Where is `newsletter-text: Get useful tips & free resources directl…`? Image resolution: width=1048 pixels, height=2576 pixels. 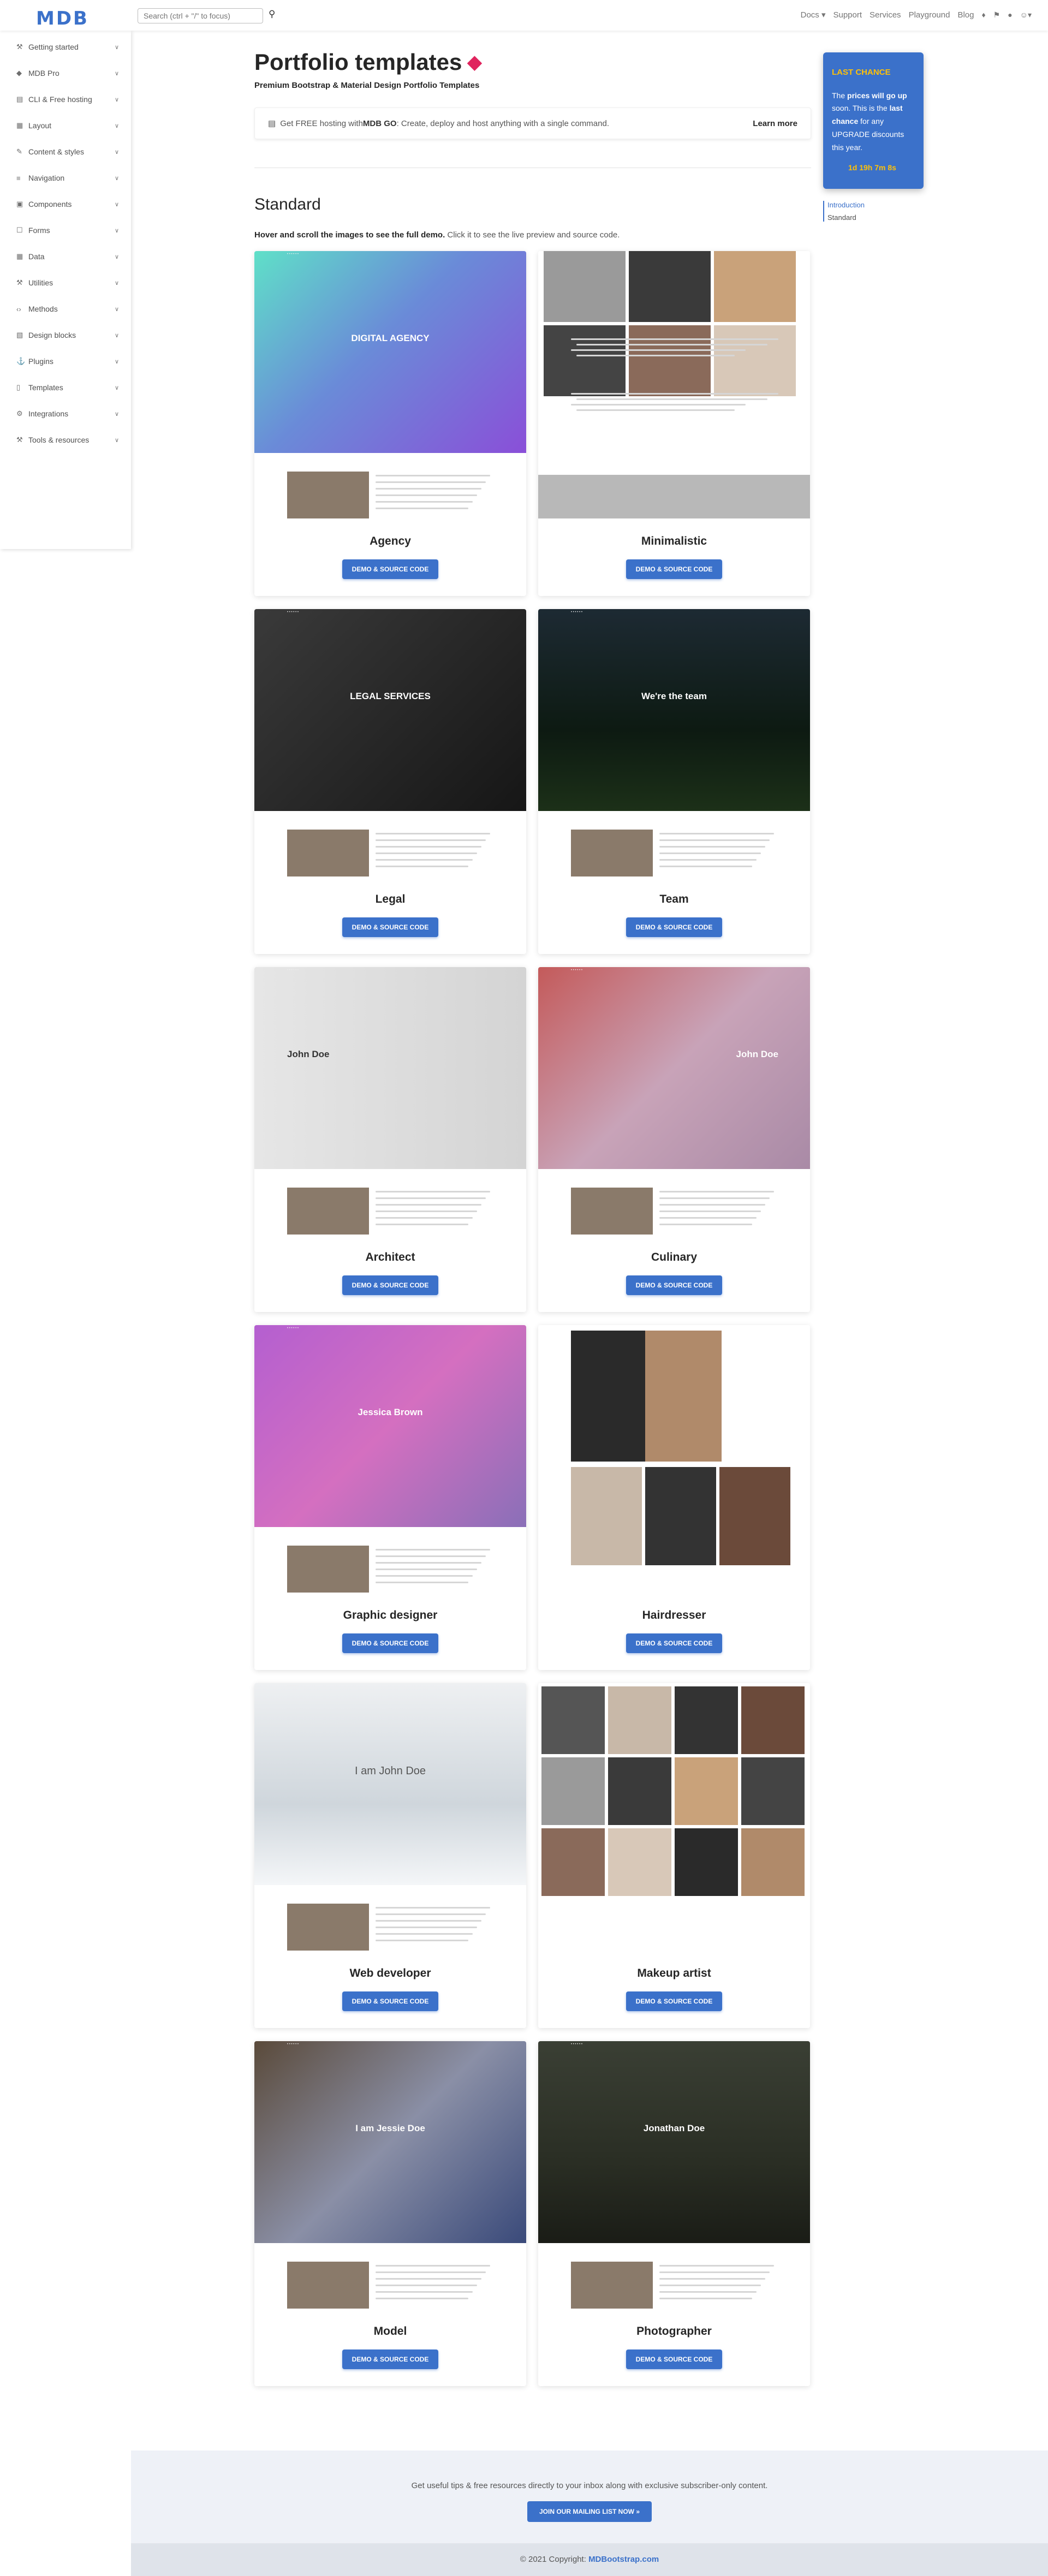 newsletter-text: Get useful tips & free resources directl… is located at coordinates (589, 2485).